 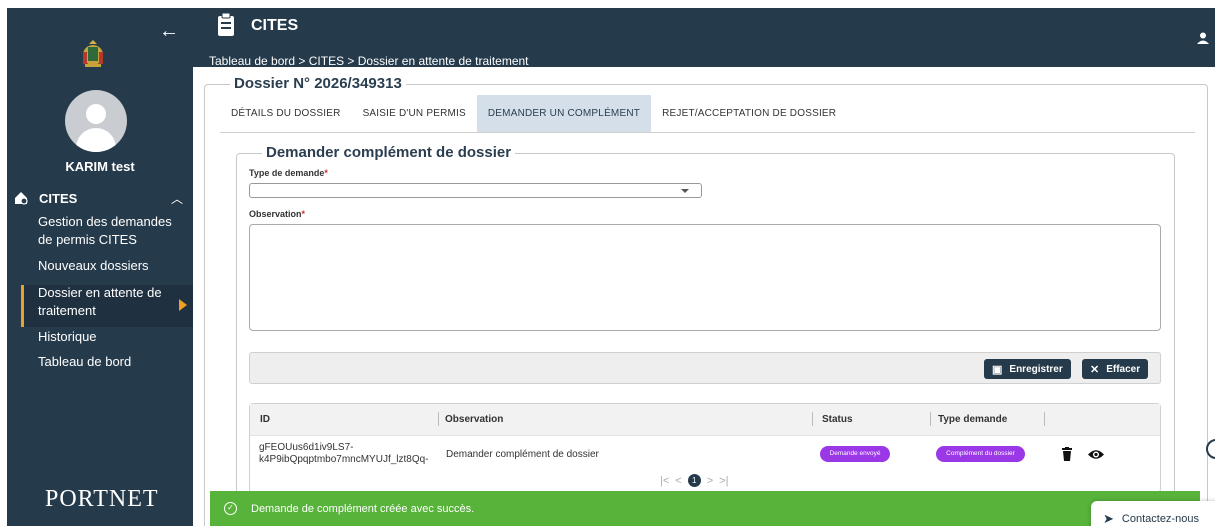 I want to click on avatar, so click(x=96, y=121).